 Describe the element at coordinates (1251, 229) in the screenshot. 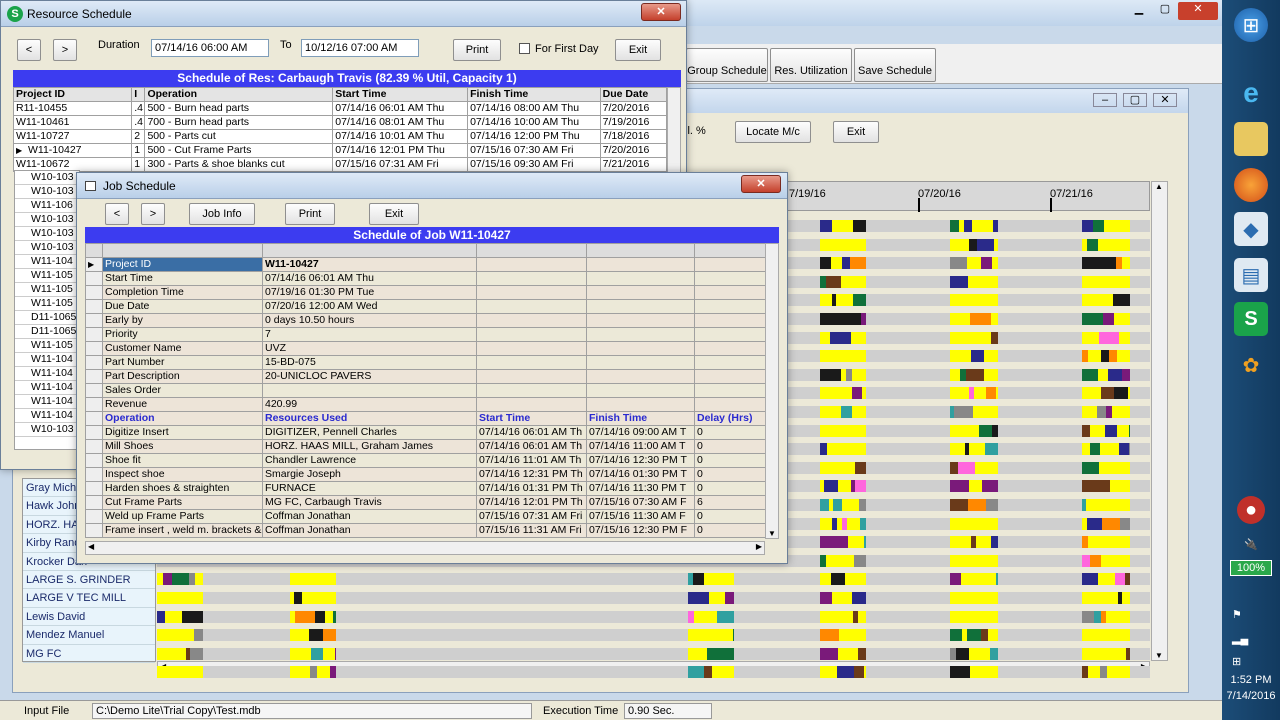

I see `app-icon: ◆` at that location.